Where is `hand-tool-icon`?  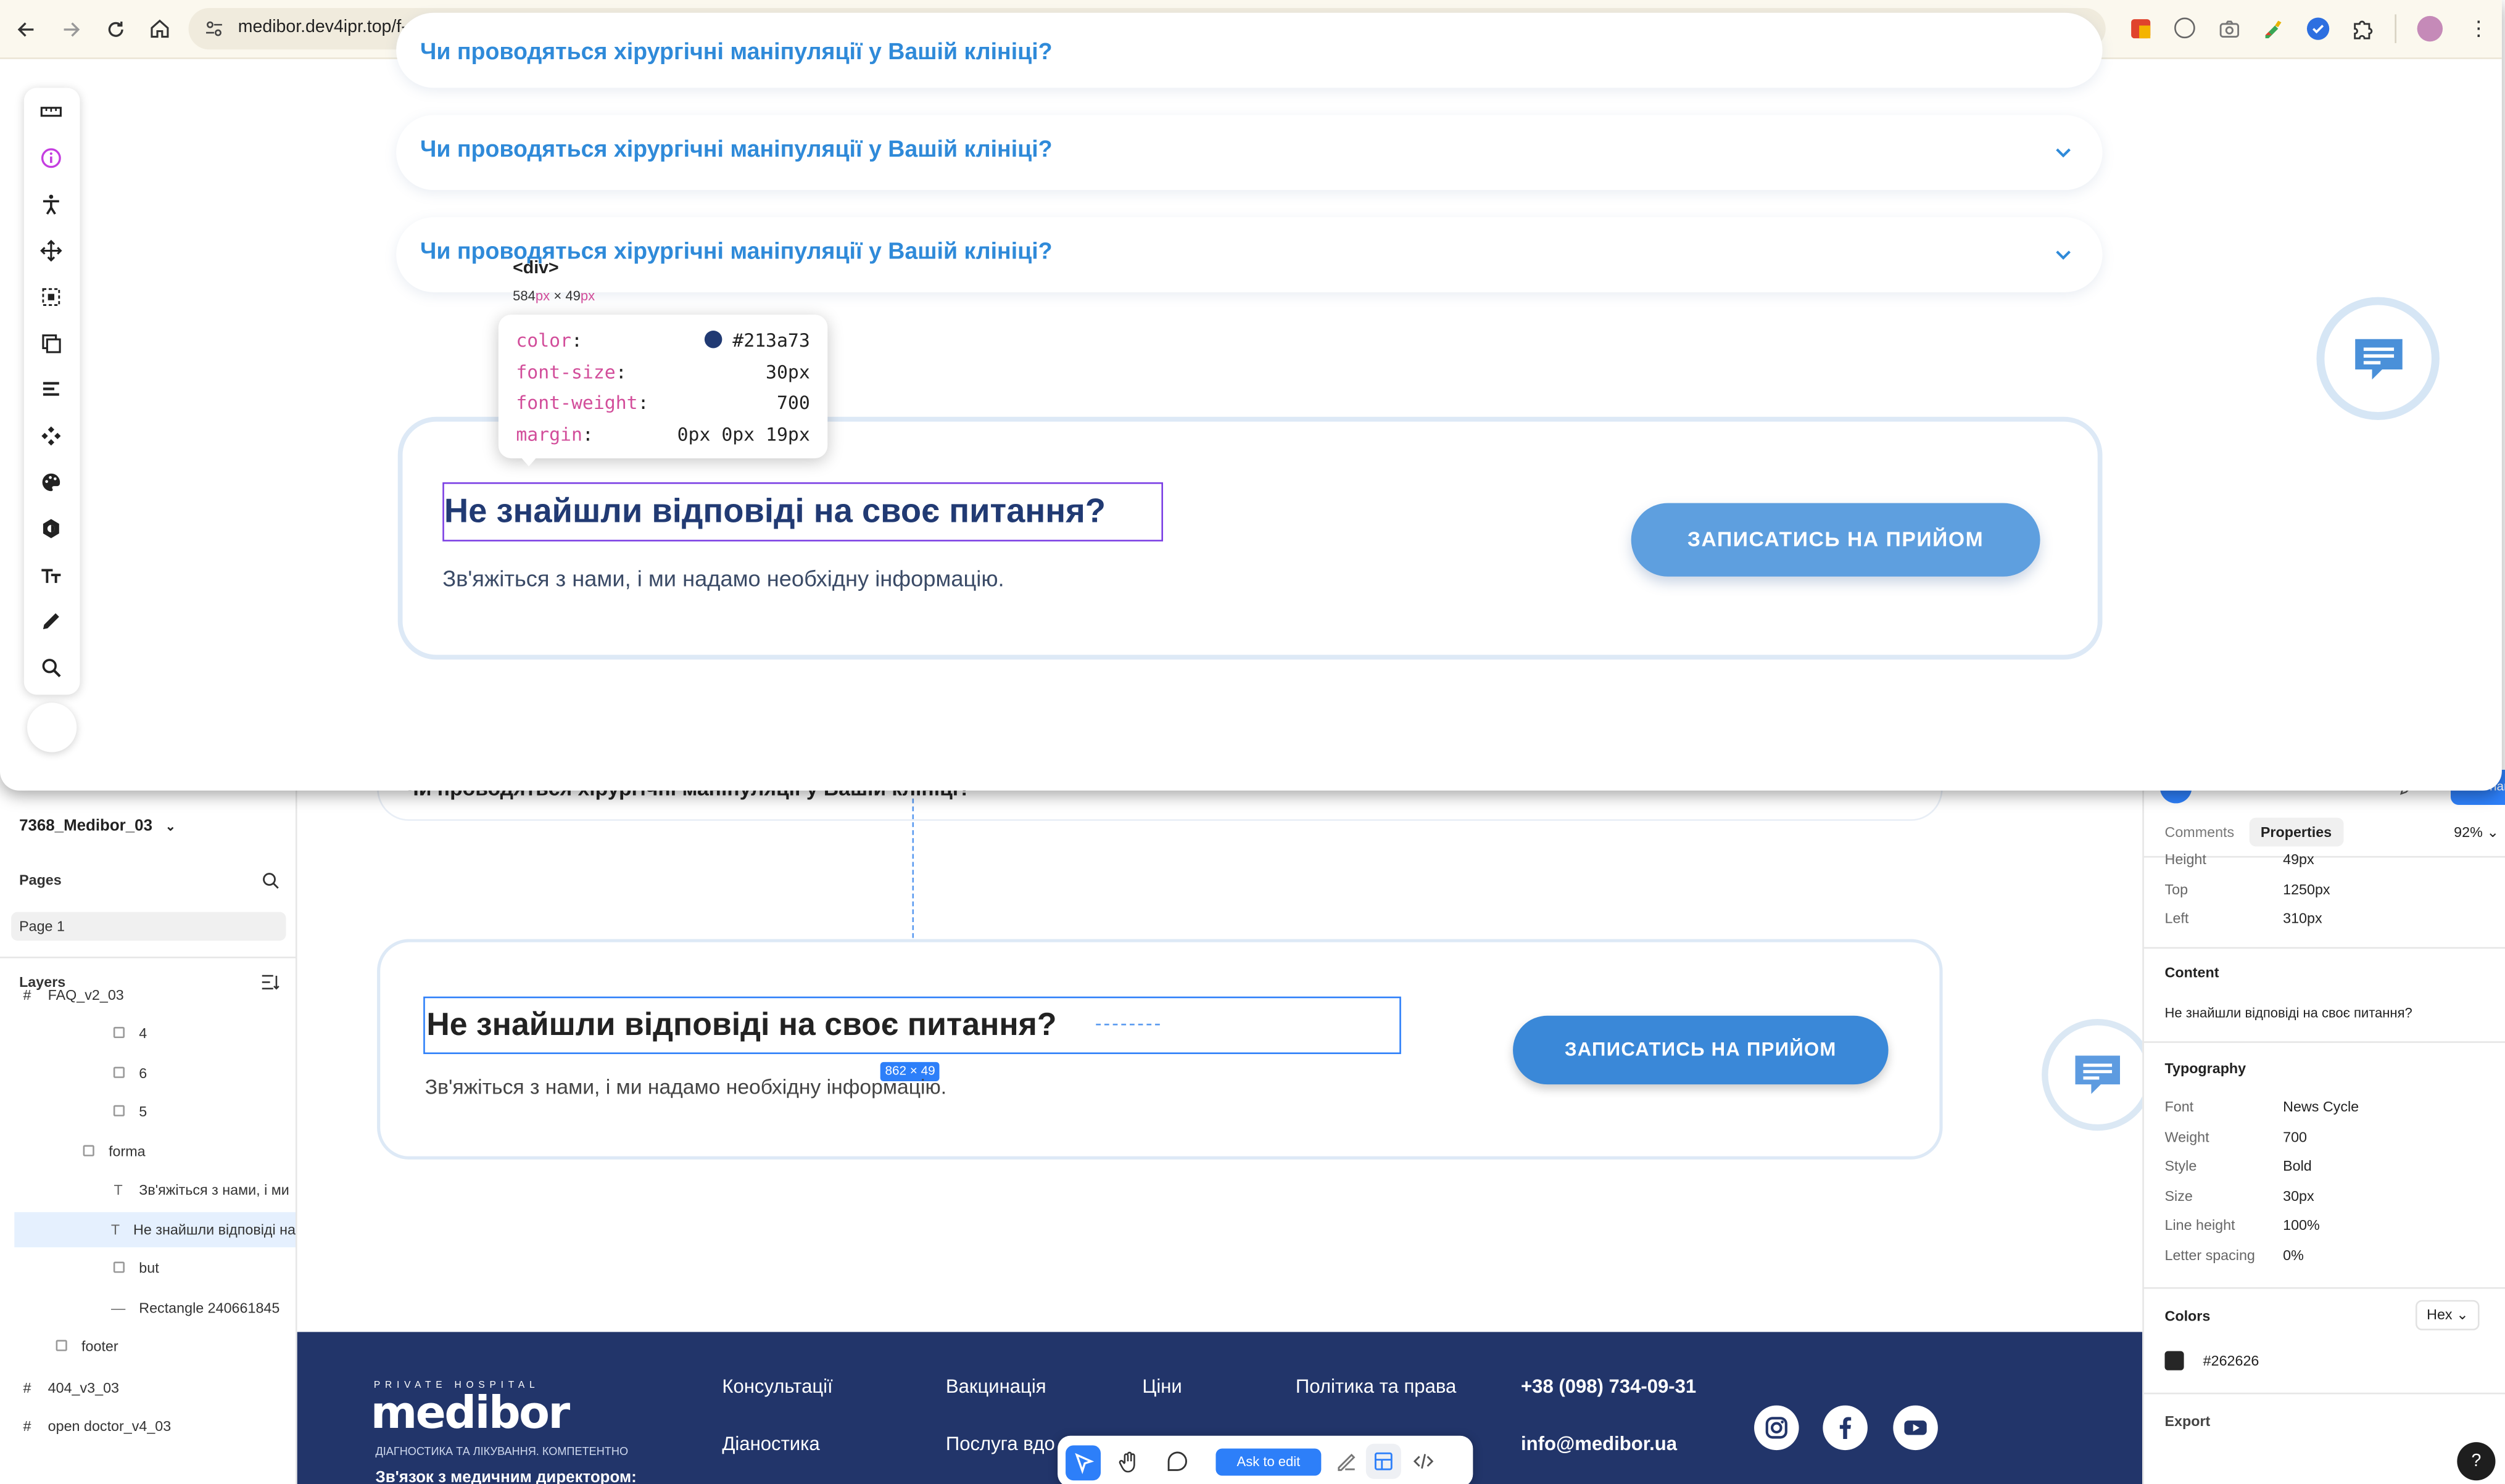 hand-tool-icon is located at coordinates (1130, 1461).